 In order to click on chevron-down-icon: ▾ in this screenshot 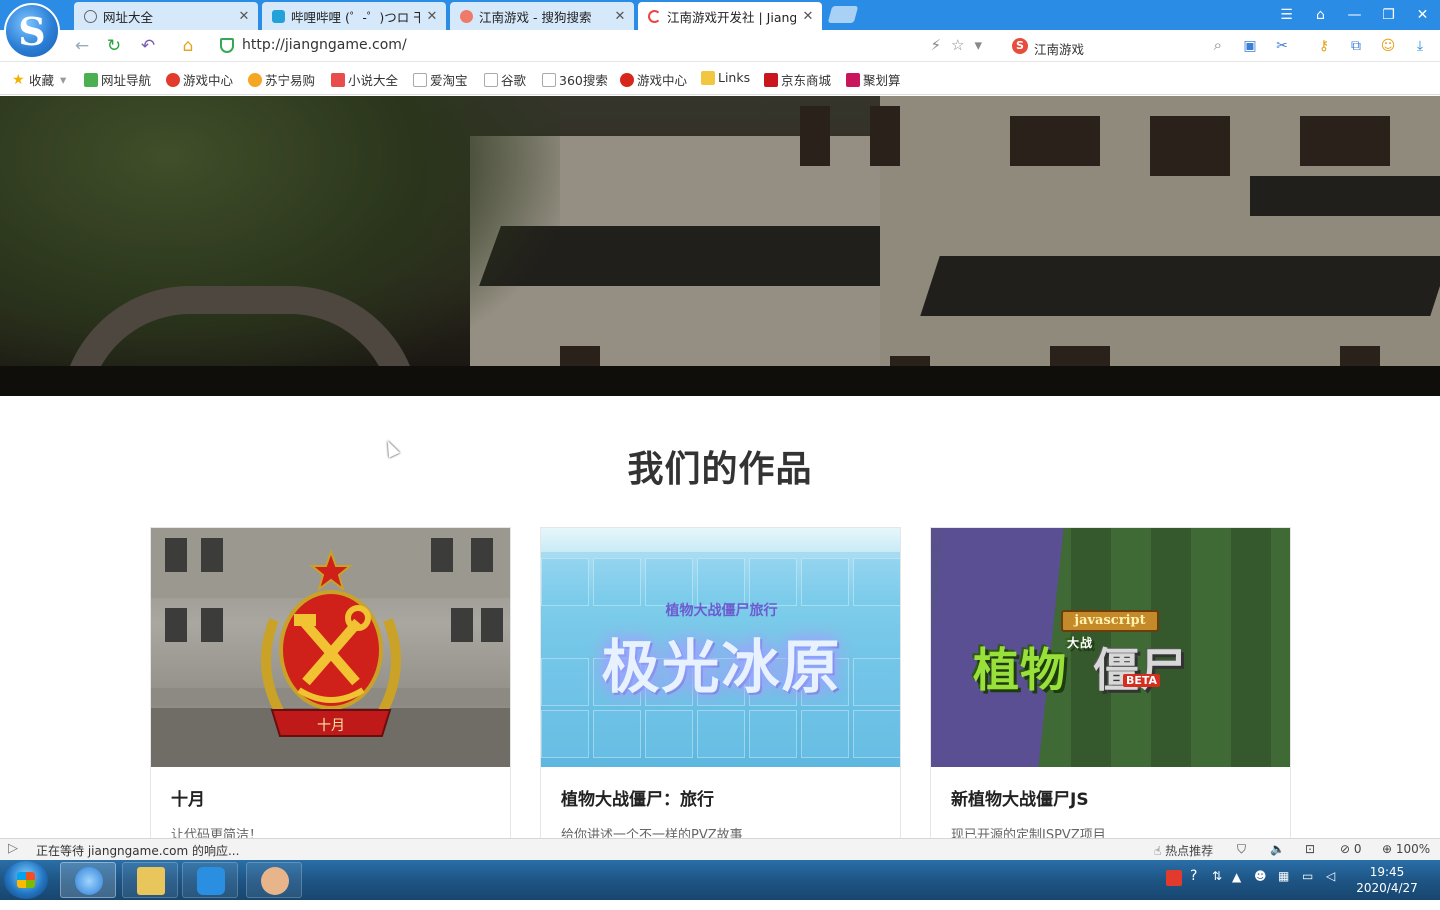, I will do `click(63, 79)`.